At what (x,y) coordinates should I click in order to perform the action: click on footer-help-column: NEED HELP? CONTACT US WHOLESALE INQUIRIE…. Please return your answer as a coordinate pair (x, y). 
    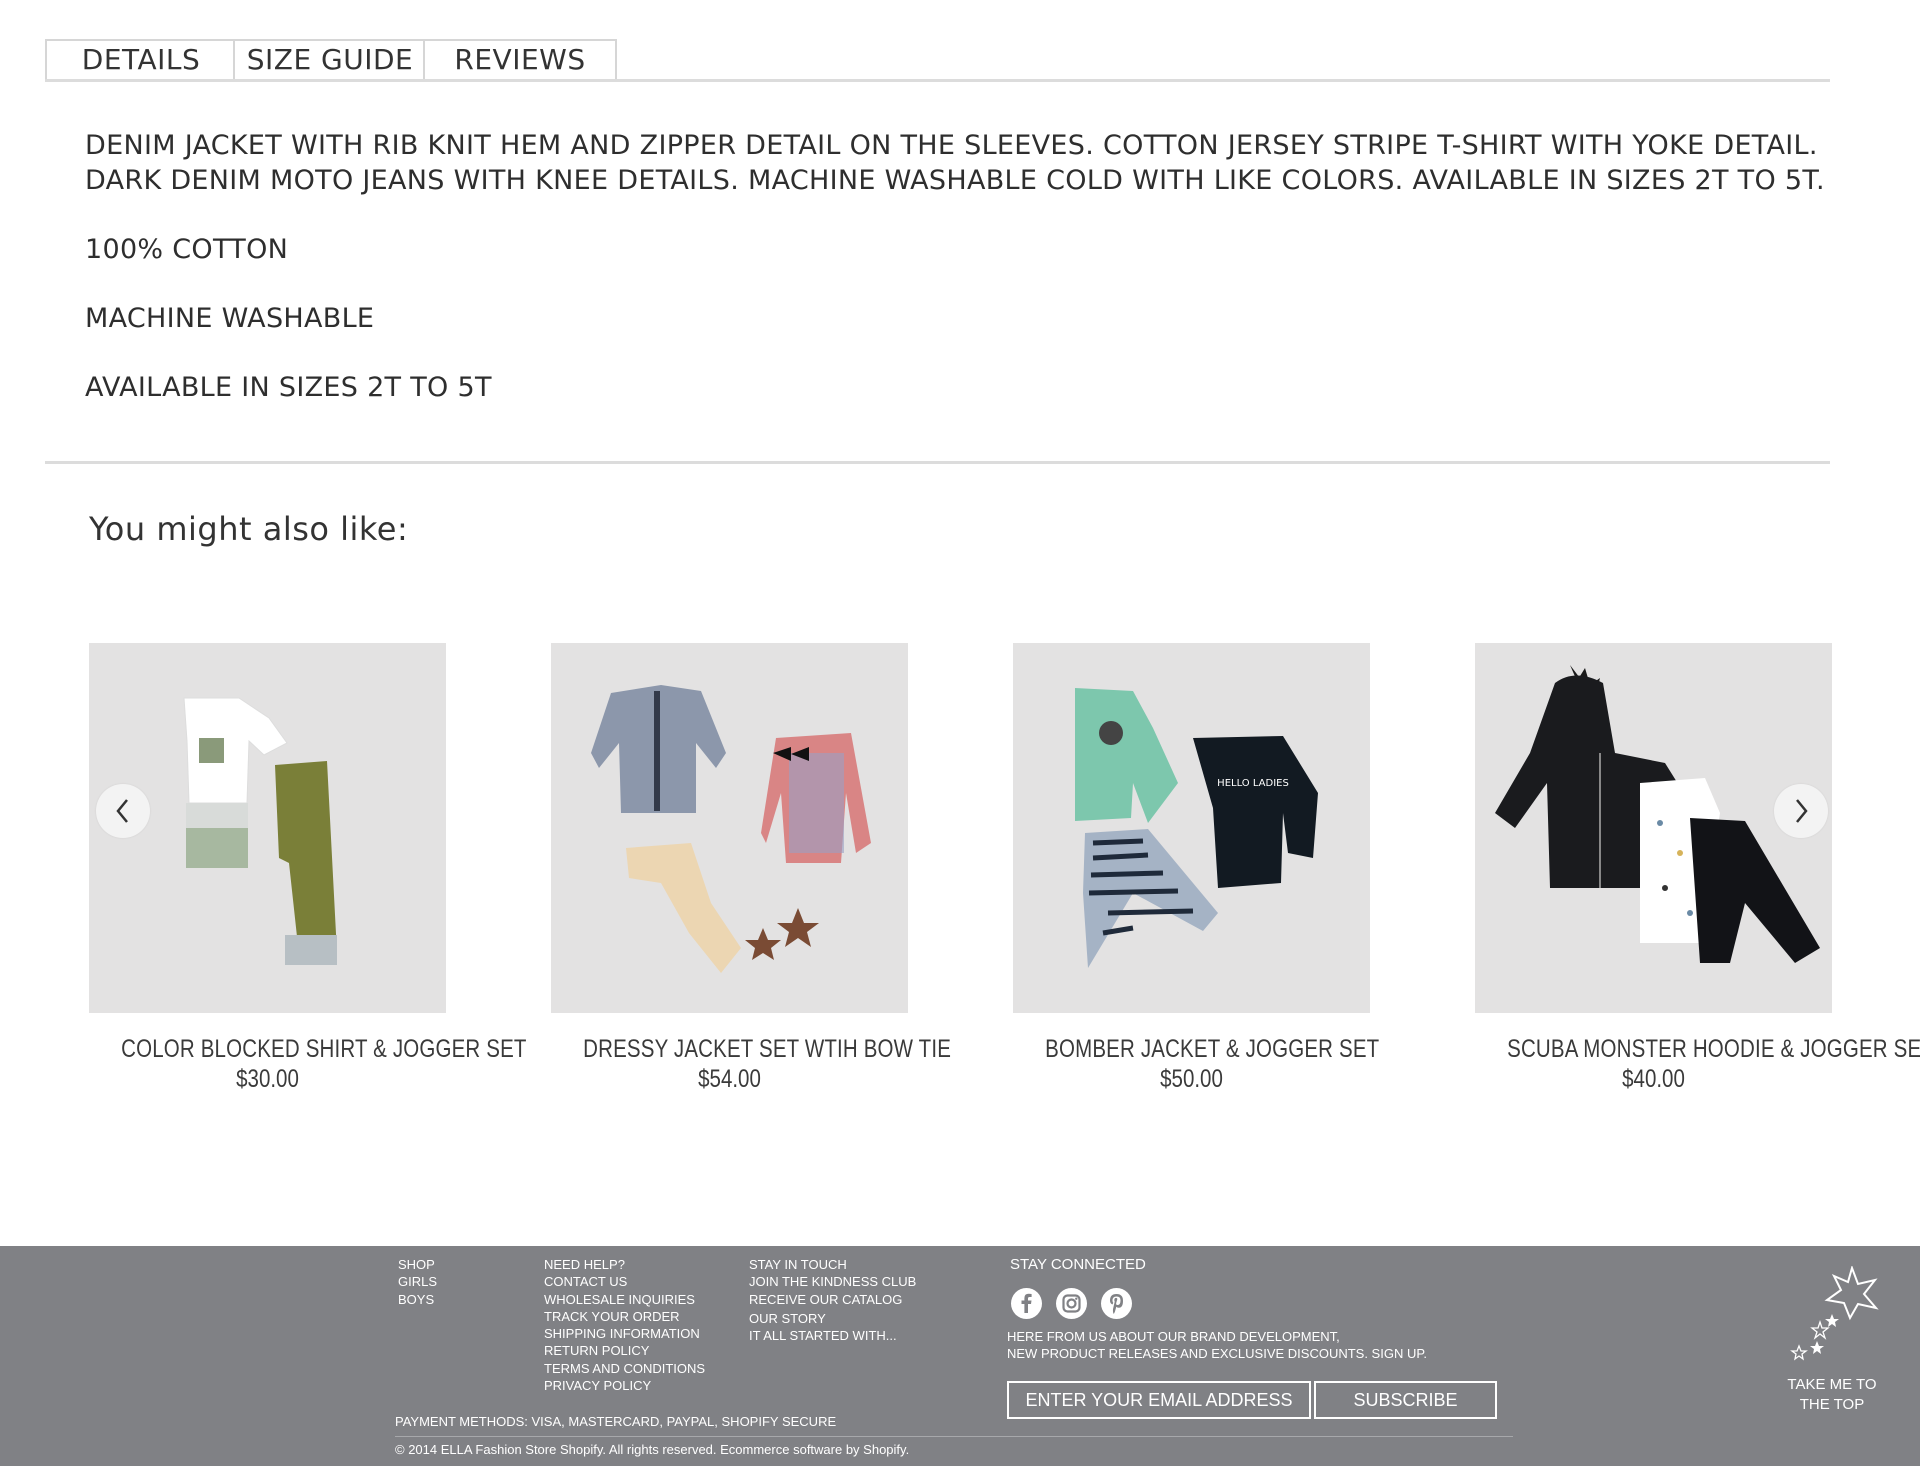
    Looking at the image, I should click on (624, 1325).